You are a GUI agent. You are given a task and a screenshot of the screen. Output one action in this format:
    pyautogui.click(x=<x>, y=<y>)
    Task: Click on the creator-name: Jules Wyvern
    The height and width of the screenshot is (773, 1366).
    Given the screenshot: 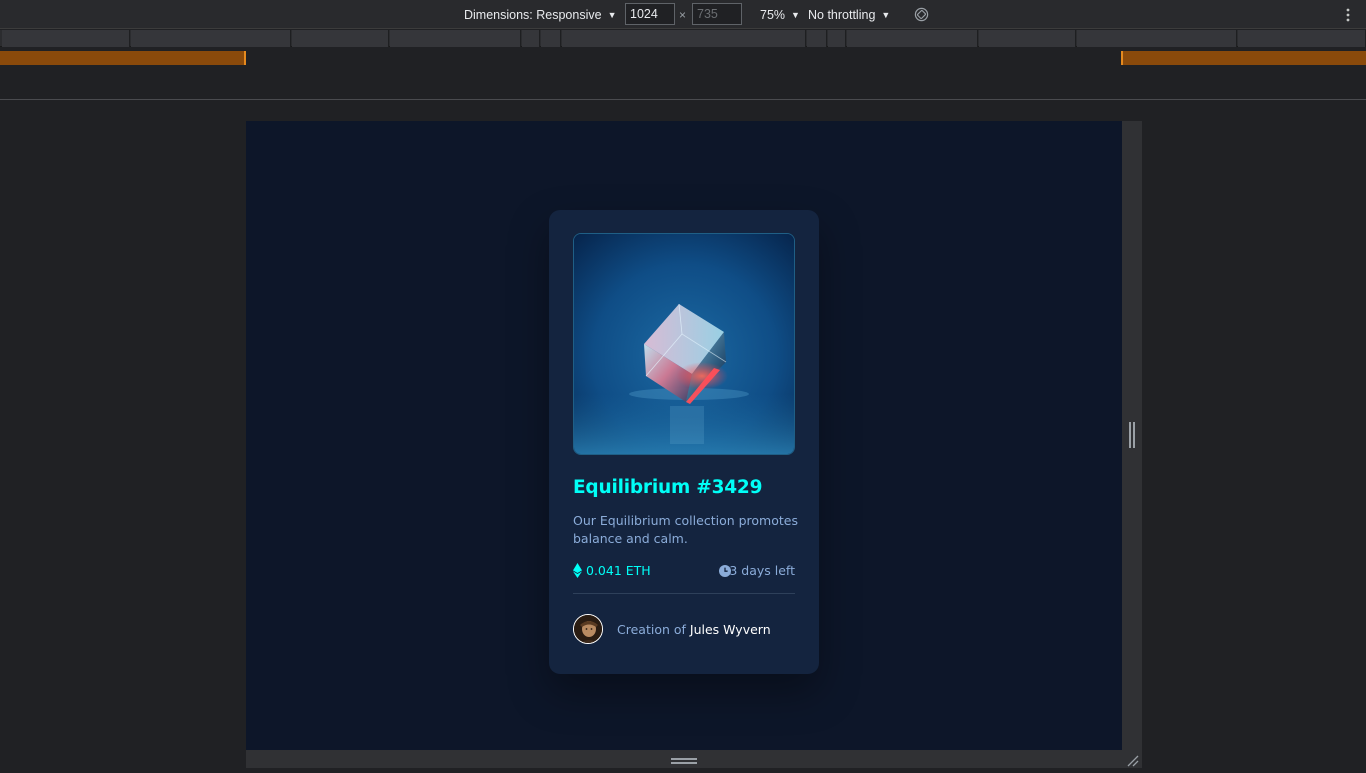 What is the action you would take?
    pyautogui.click(x=730, y=629)
    